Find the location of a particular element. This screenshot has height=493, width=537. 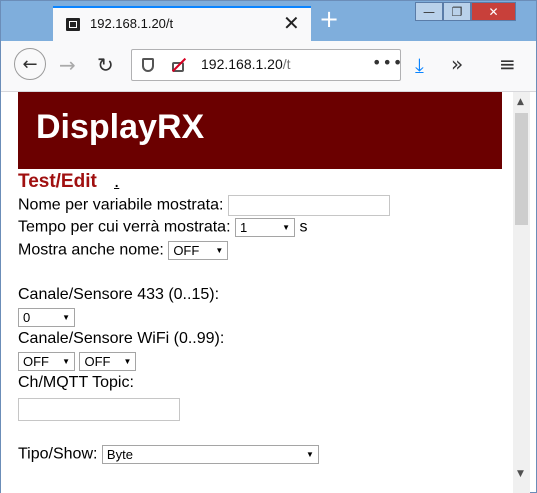

new-tab-button: + is located at coordinates (329, 19).